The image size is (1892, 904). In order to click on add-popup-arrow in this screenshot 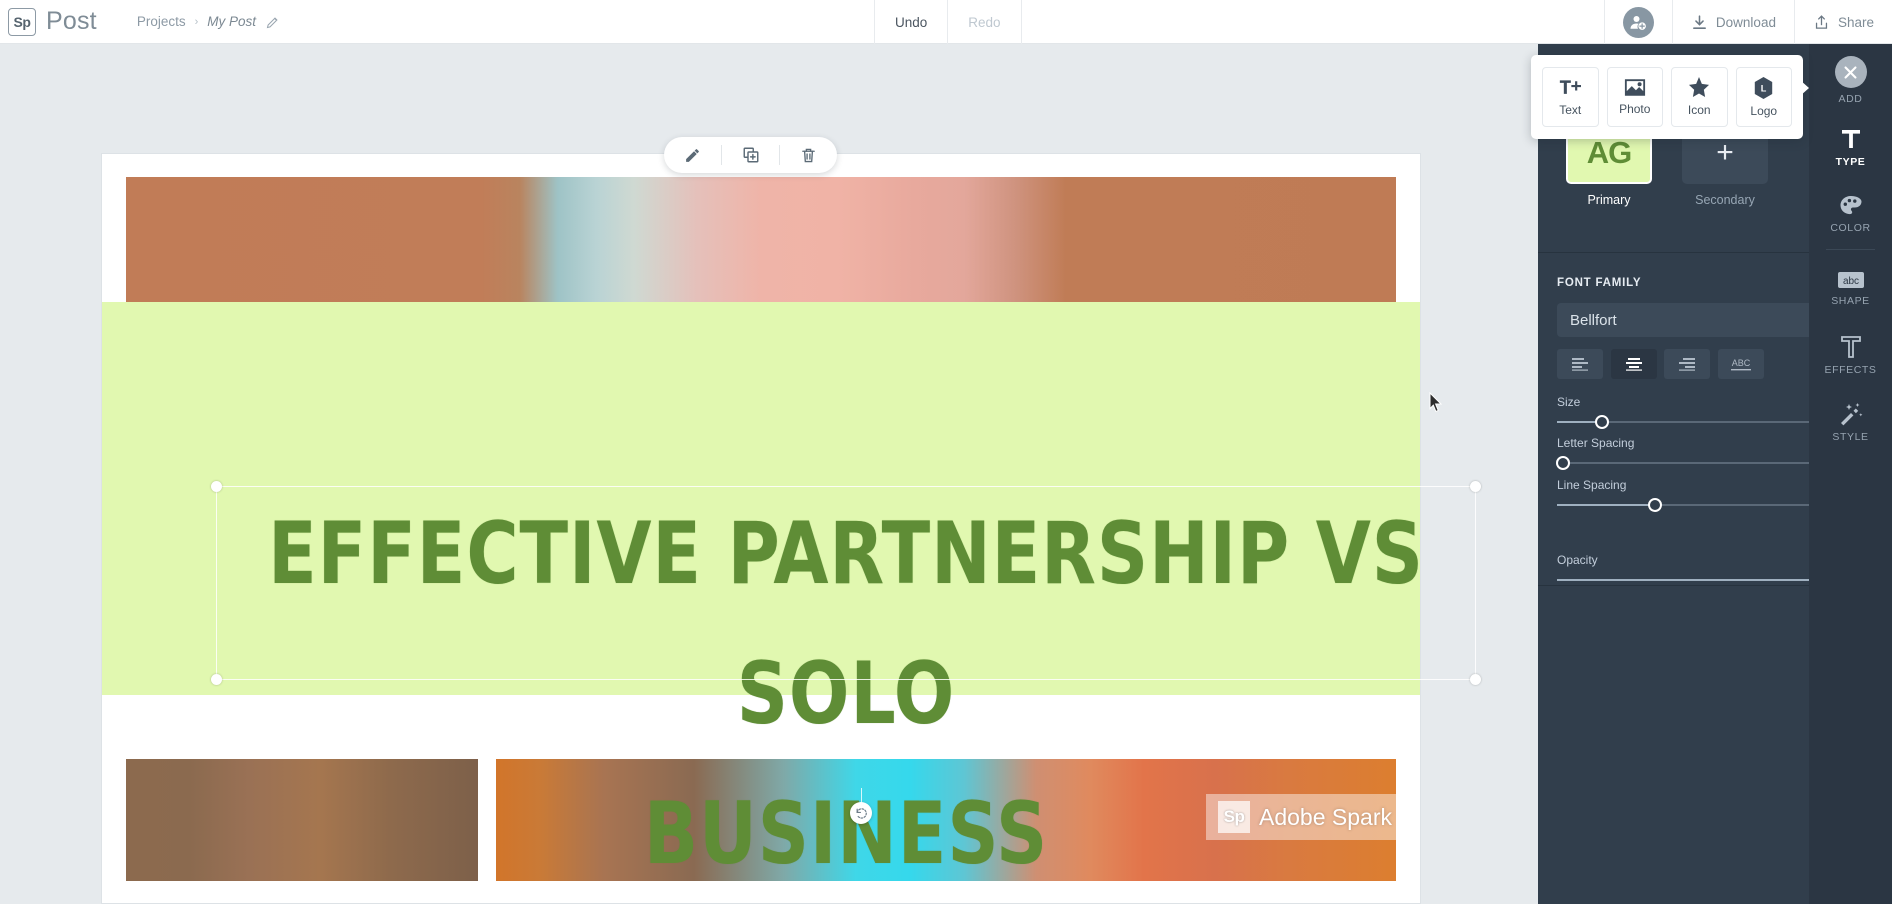, I will do `click(1804, 88)`.